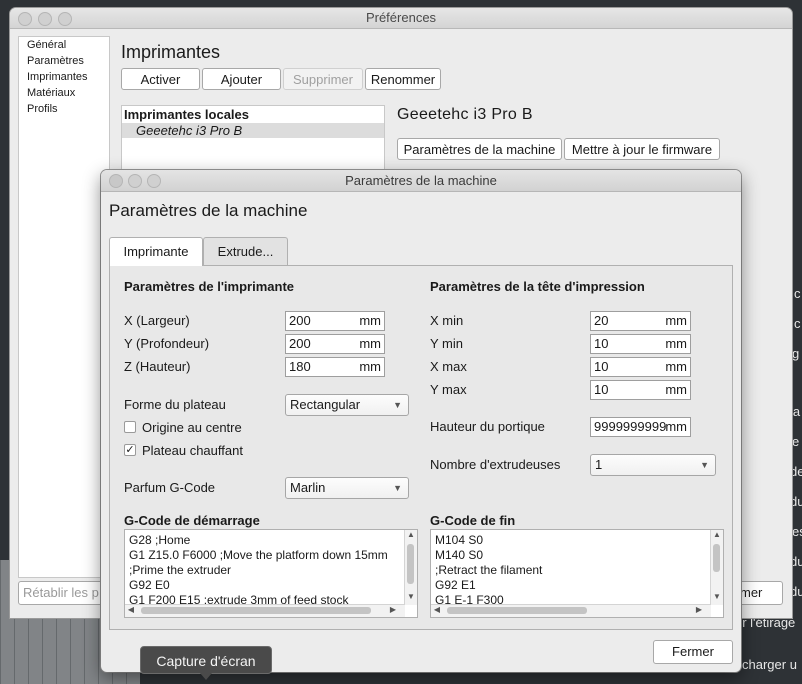 This screenshot has width=802, height=684. What do you see at coordinates (796, 441) in the screenshot?
I see `bg-text: e` at bounding box center [796, 441].